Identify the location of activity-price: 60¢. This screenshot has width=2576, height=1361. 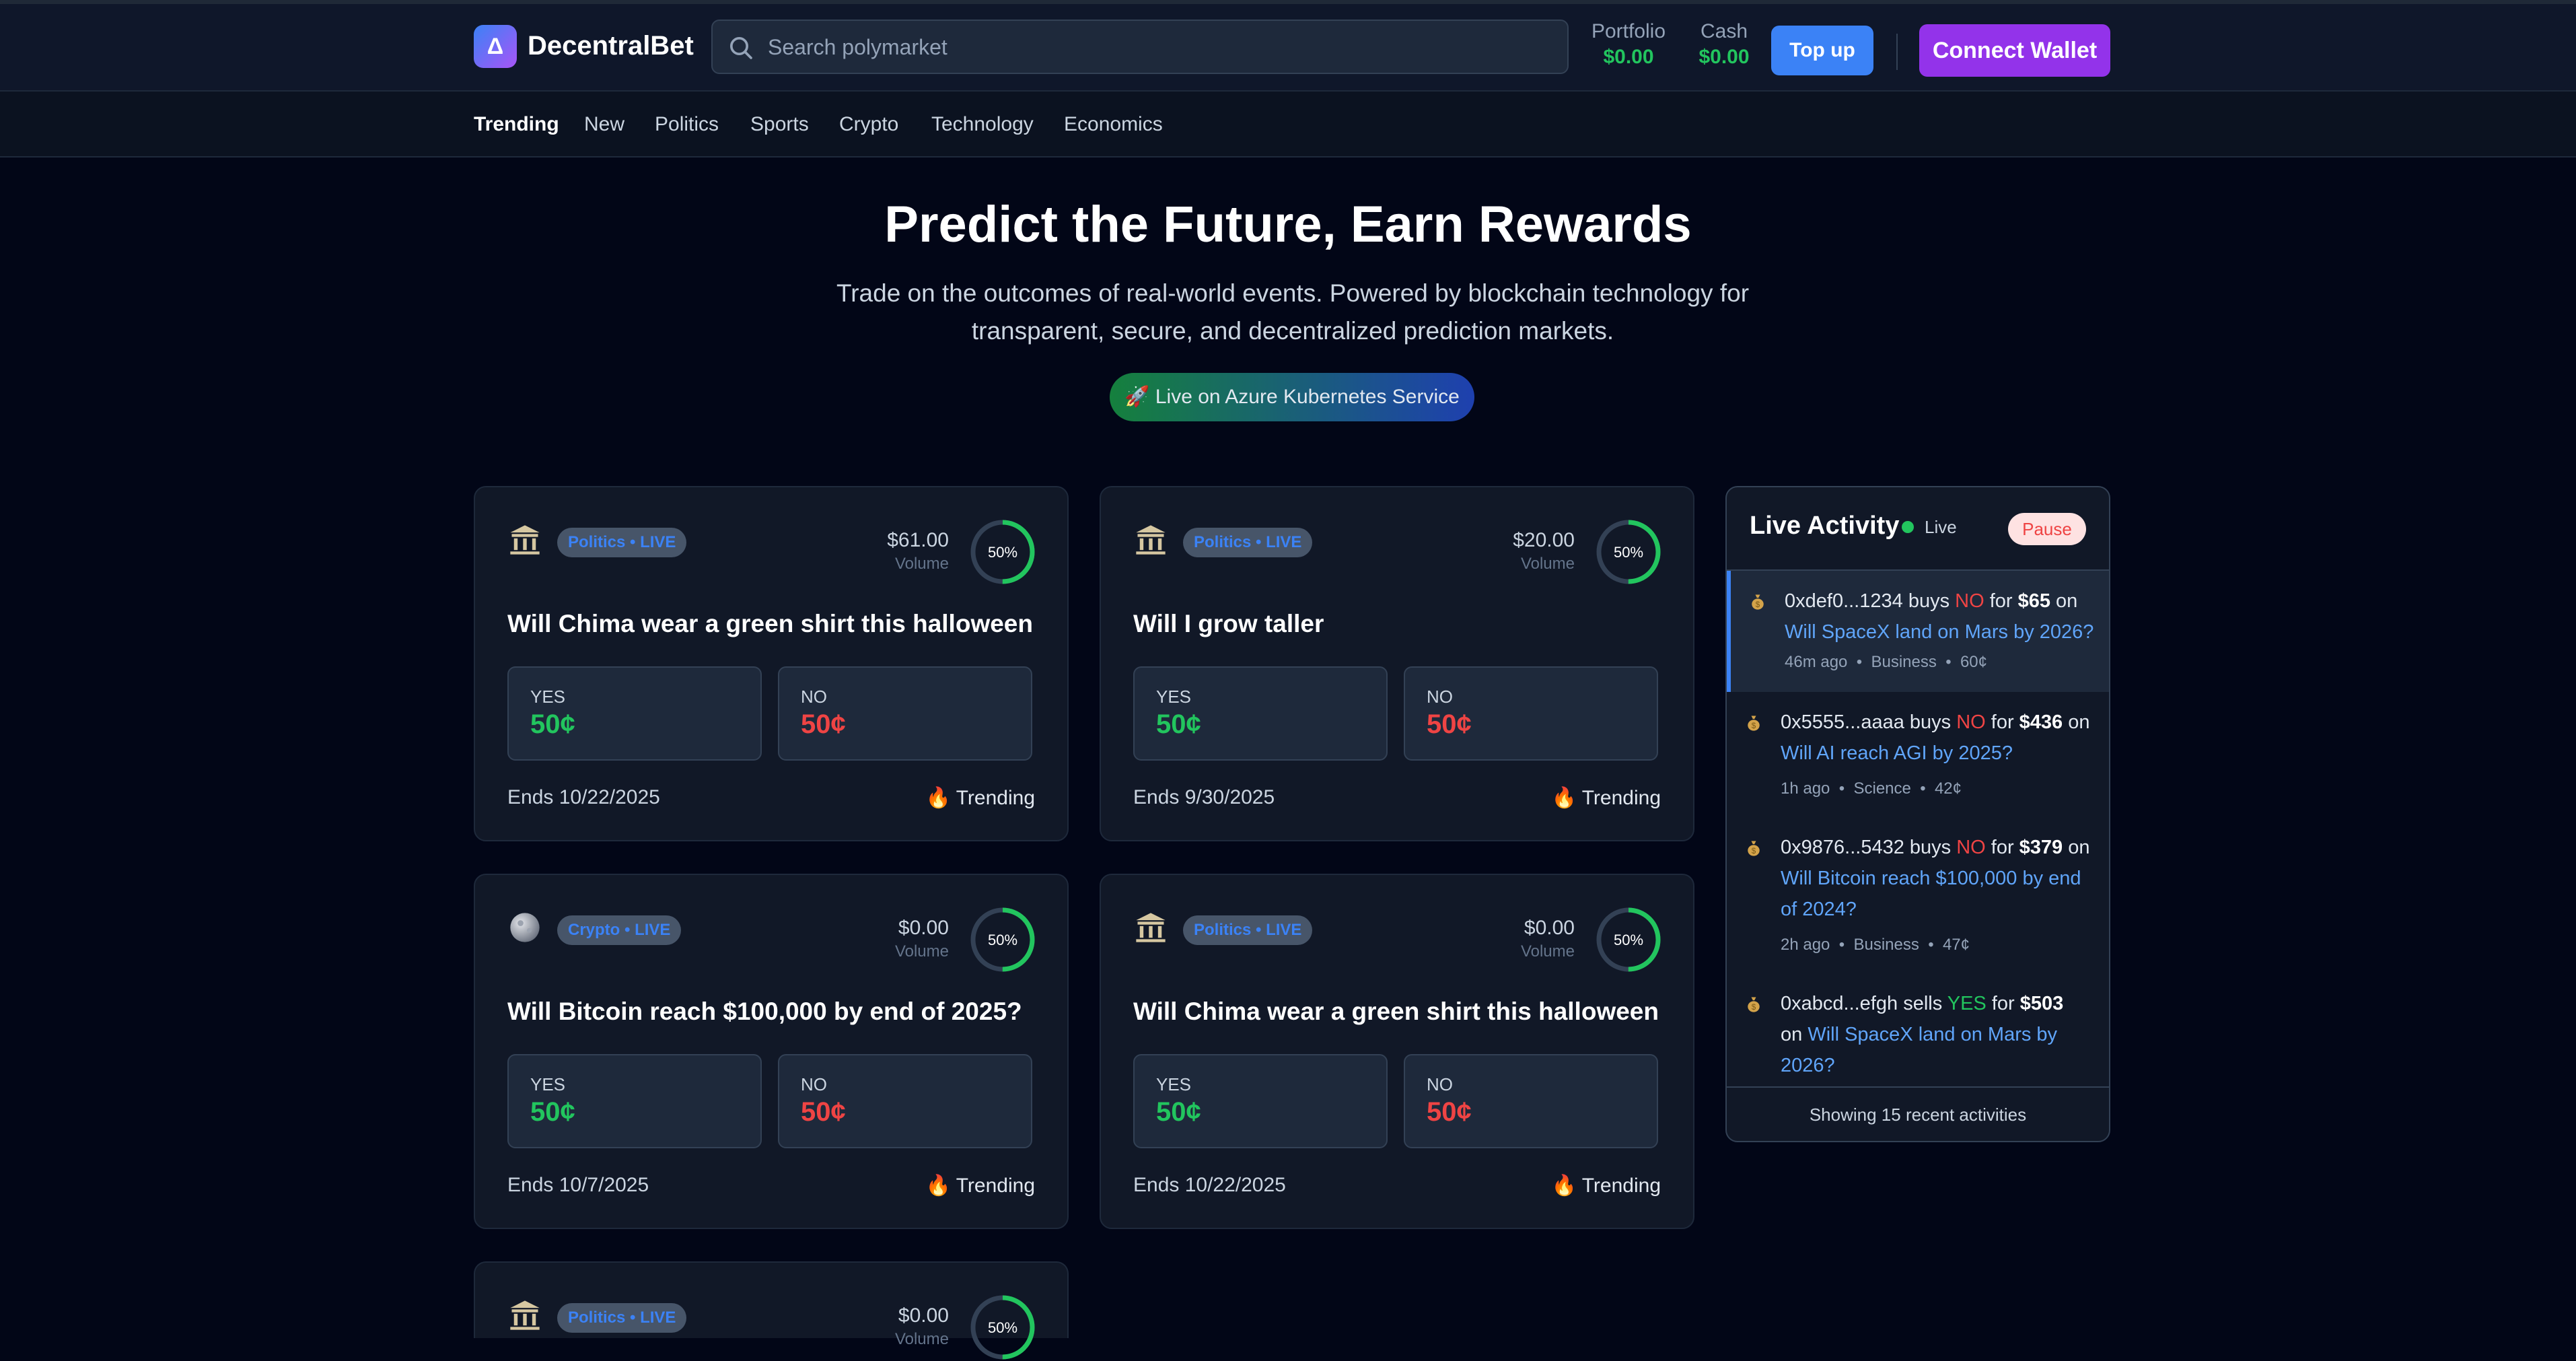
(1974, 662).